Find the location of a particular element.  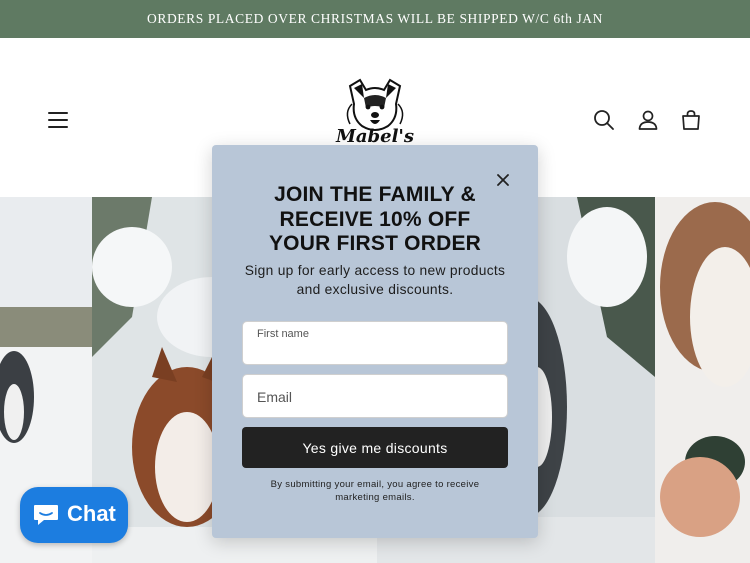

email-field is located at coordinates (375, 396).